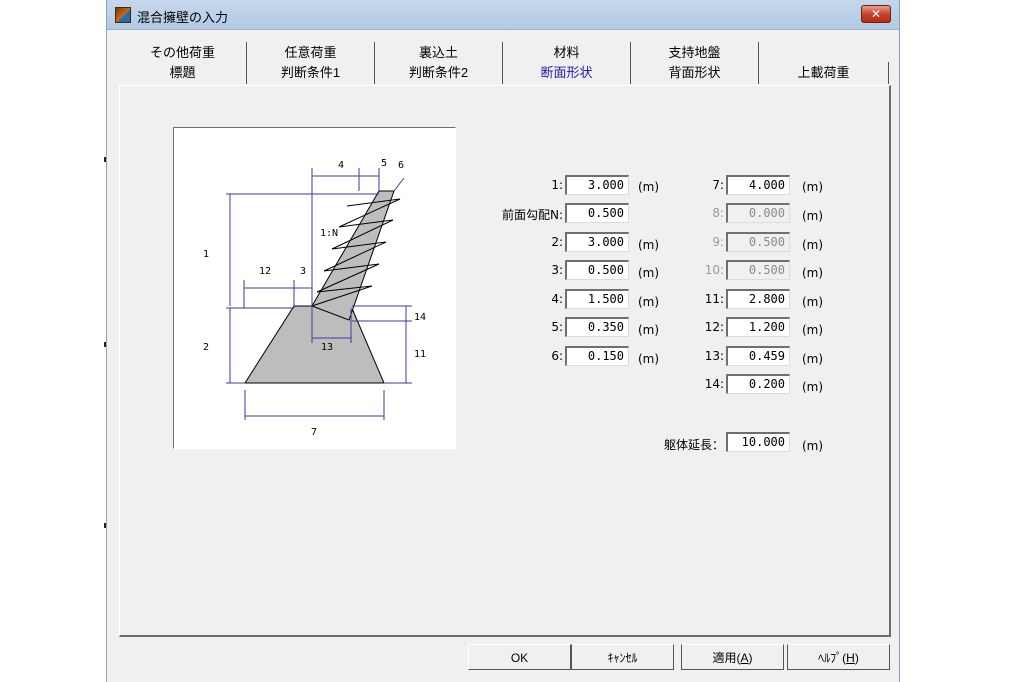 The height and width of the screenshot is (682, 1024). I want to click on tab-material: 材料, so click(567, 53).